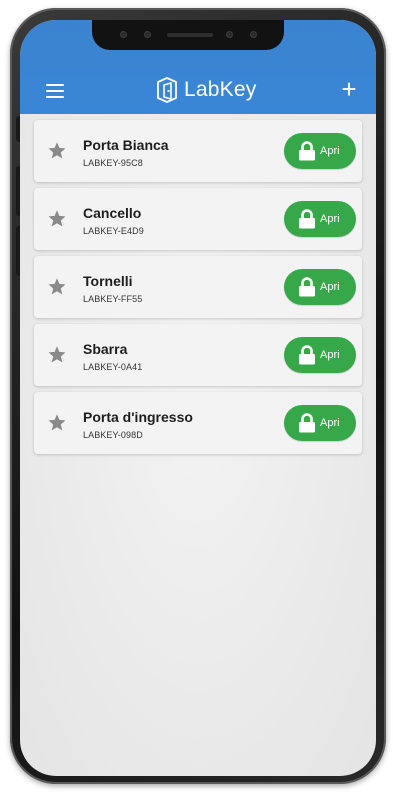 This screenshot has width=393, height=792. What do you see at coordinates (220, 89) in the screenshot?
I see `app-title: LabKey` at bounding box center [220, 89].